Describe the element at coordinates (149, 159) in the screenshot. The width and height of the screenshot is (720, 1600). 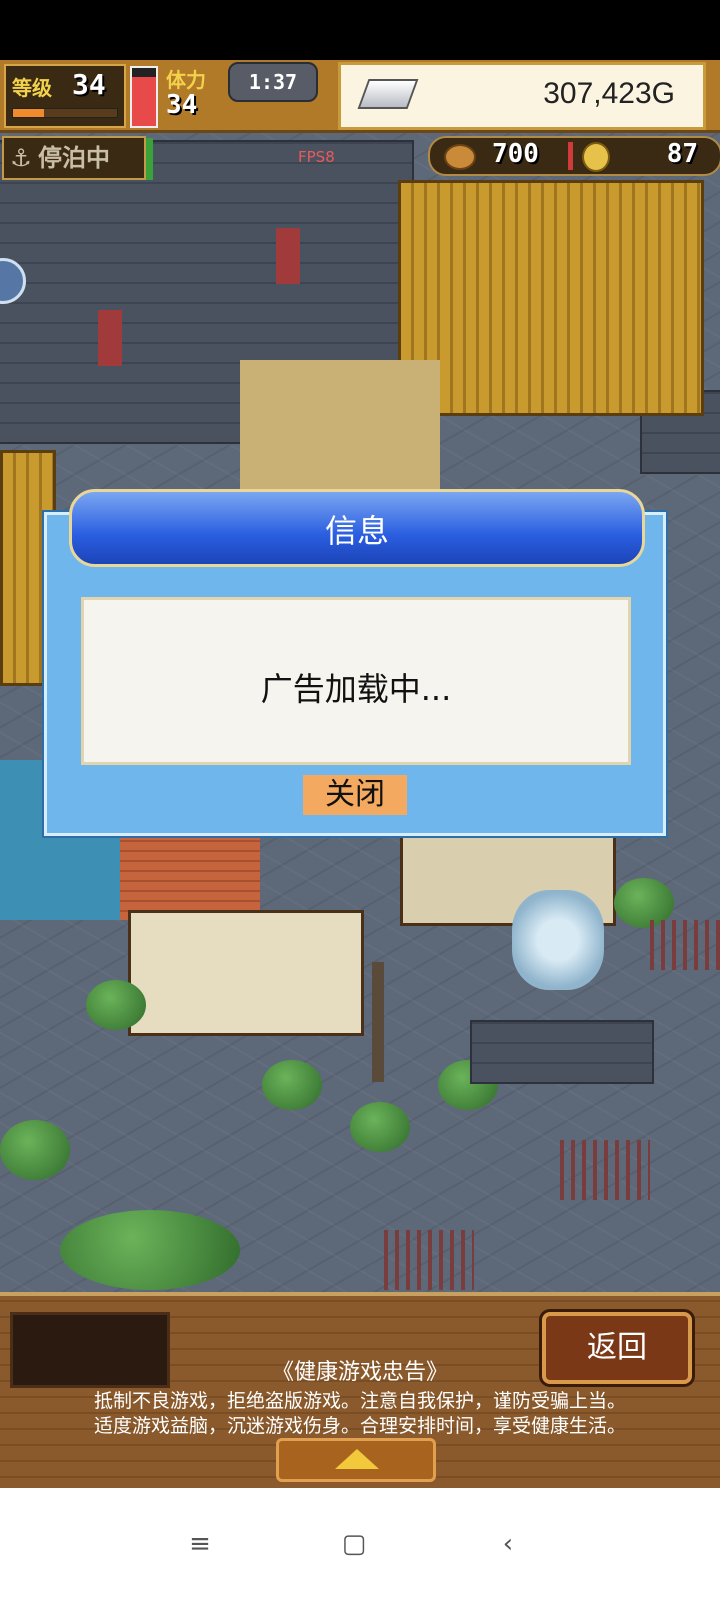
I see `dock-indicator` at that location.